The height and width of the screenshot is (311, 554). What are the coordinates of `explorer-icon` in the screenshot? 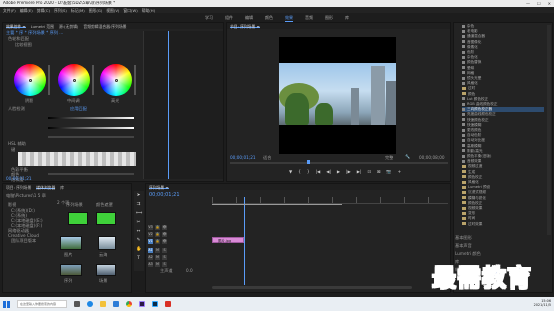 It's located at (103, 304).